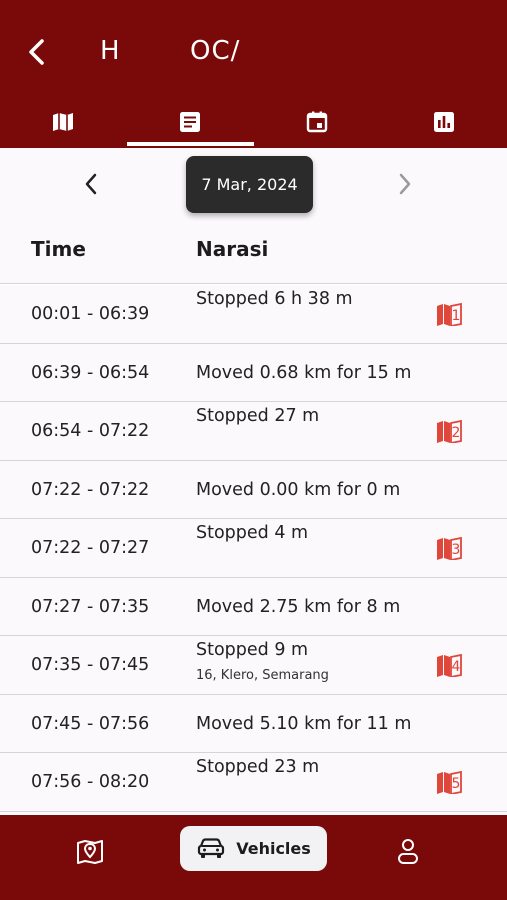 The width and height of the screenshot is (507, 900). I want to click on bar-chart-icon, so click(443, 122).